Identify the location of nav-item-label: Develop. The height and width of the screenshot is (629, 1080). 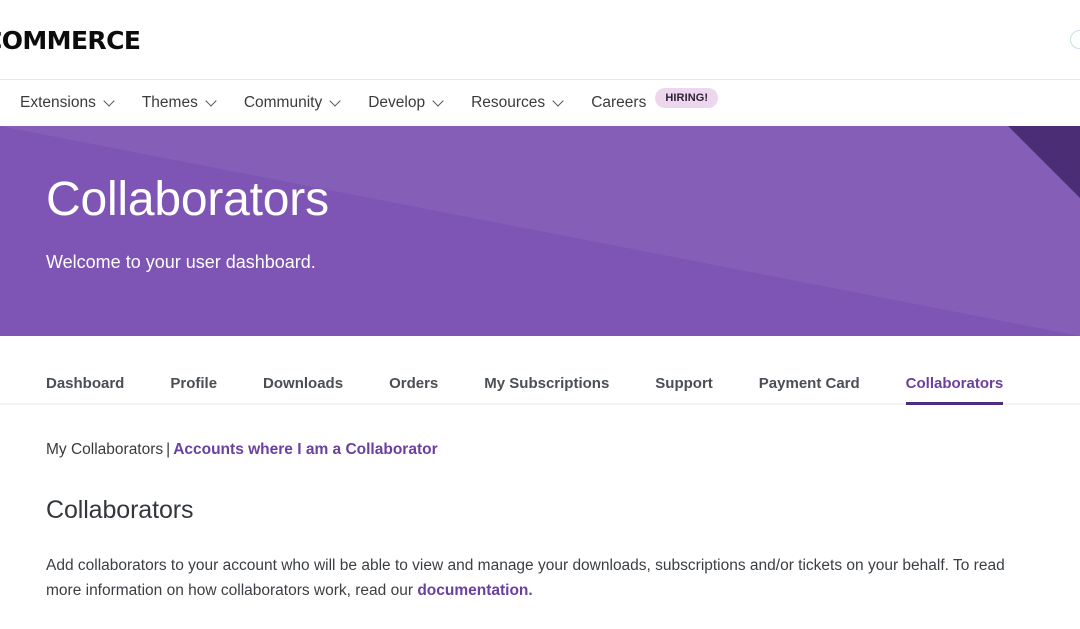
(397, 102).